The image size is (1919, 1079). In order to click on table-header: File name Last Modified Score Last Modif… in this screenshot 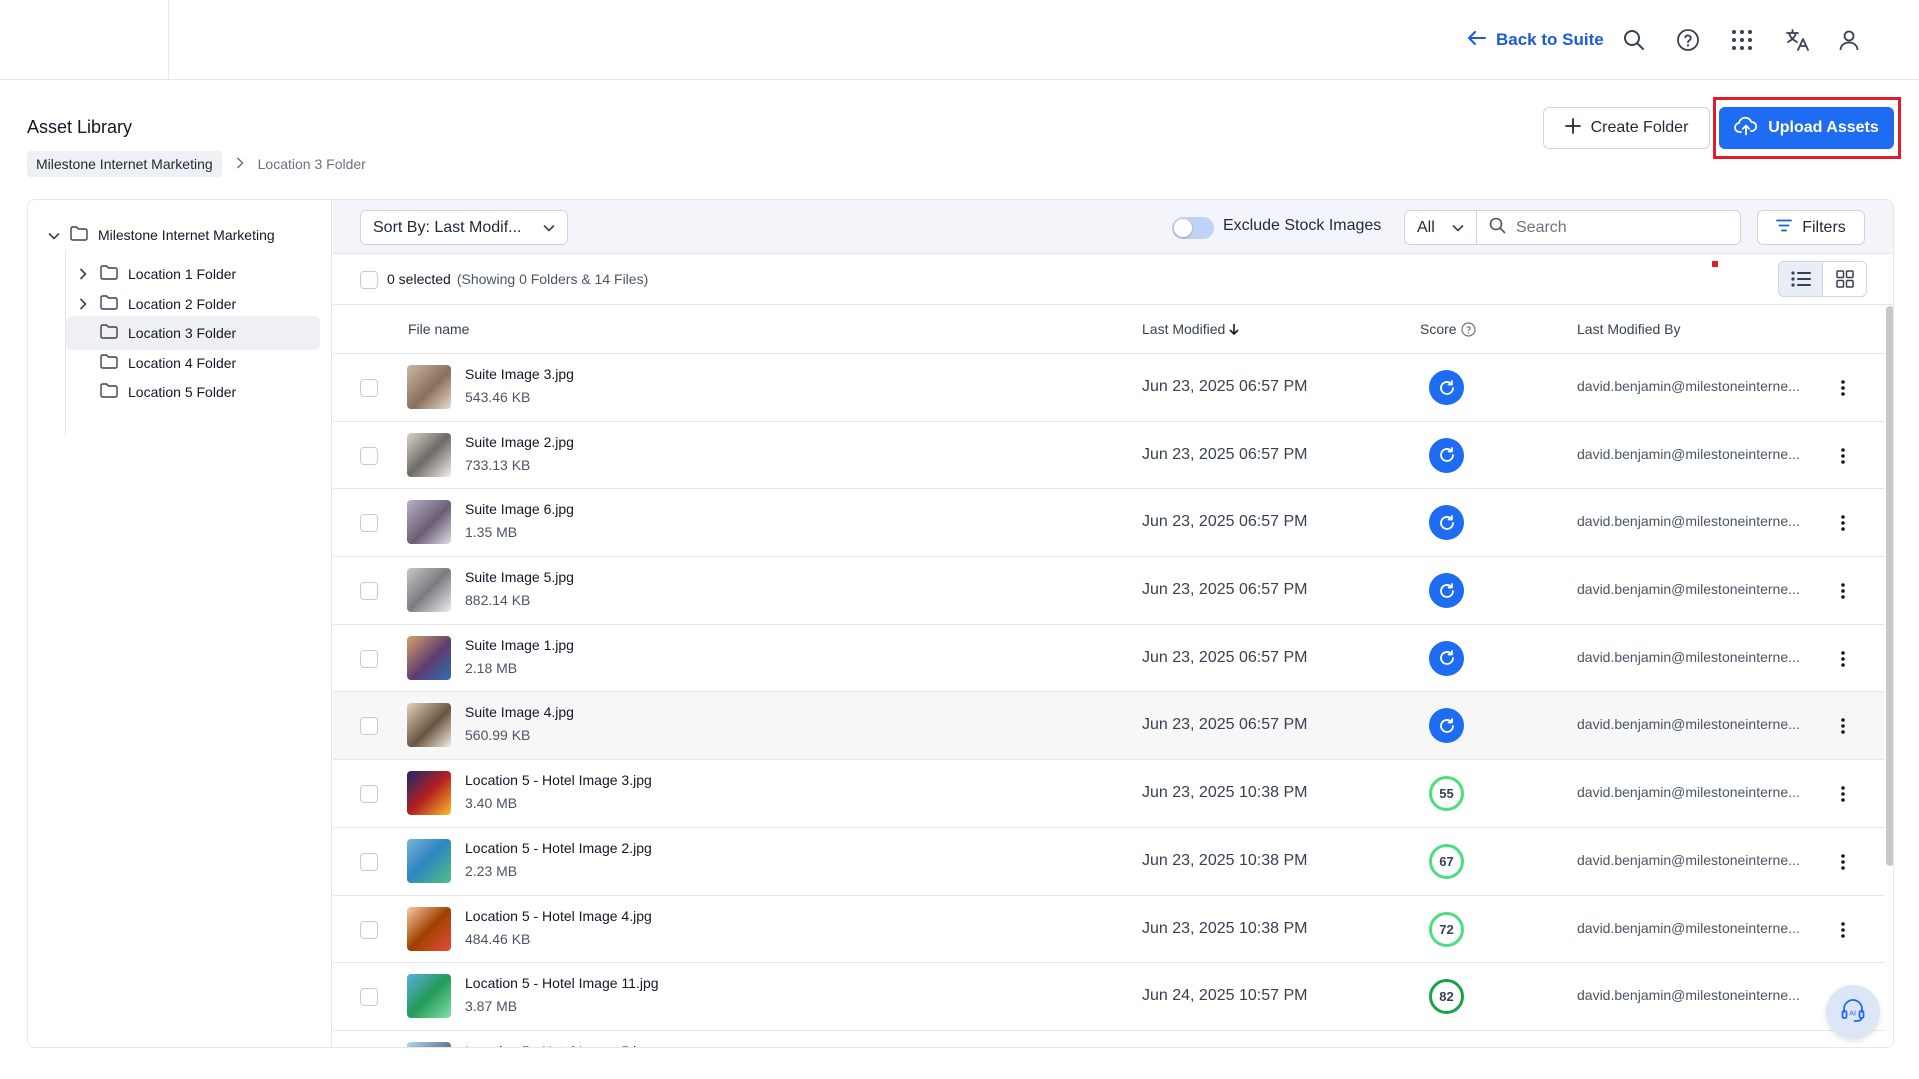, I will do `click(1113, 330)`.